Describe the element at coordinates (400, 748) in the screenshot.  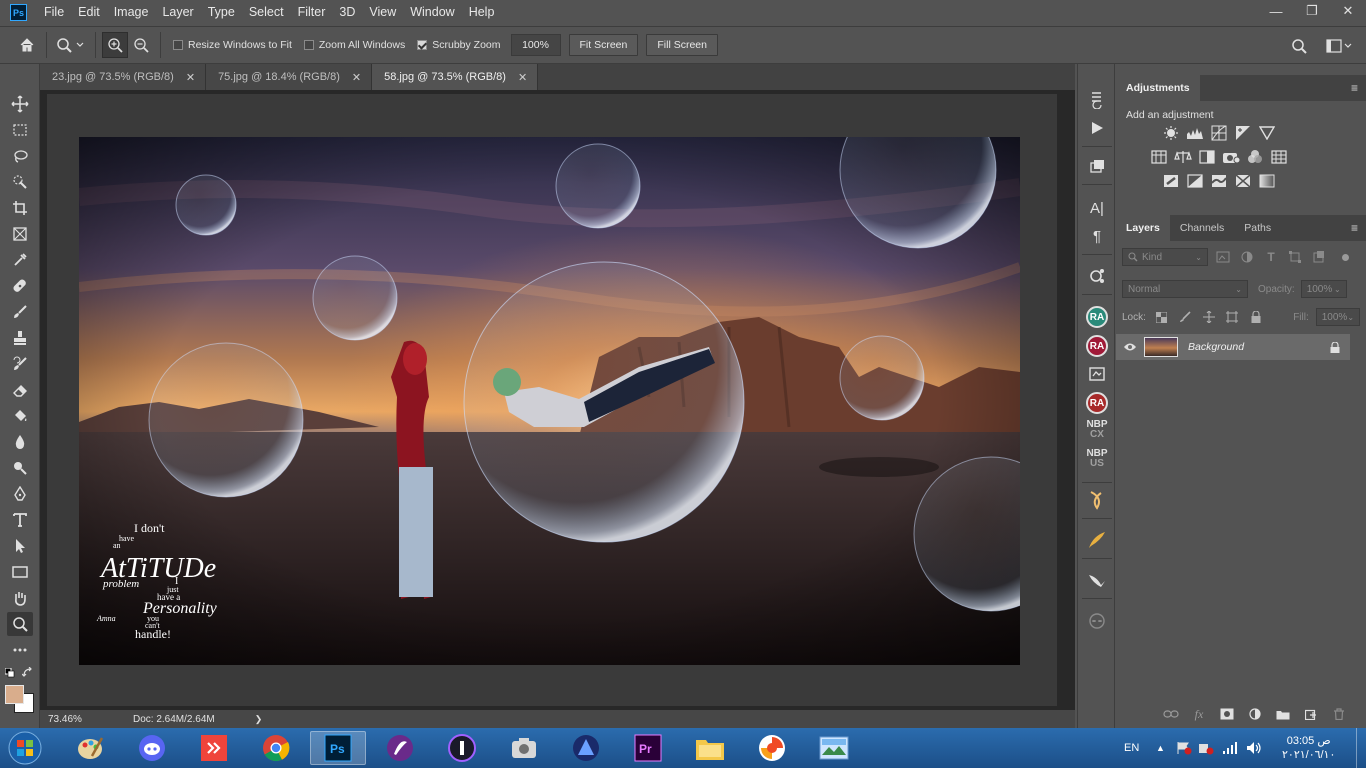
I see `purple-app-icon` at that location.